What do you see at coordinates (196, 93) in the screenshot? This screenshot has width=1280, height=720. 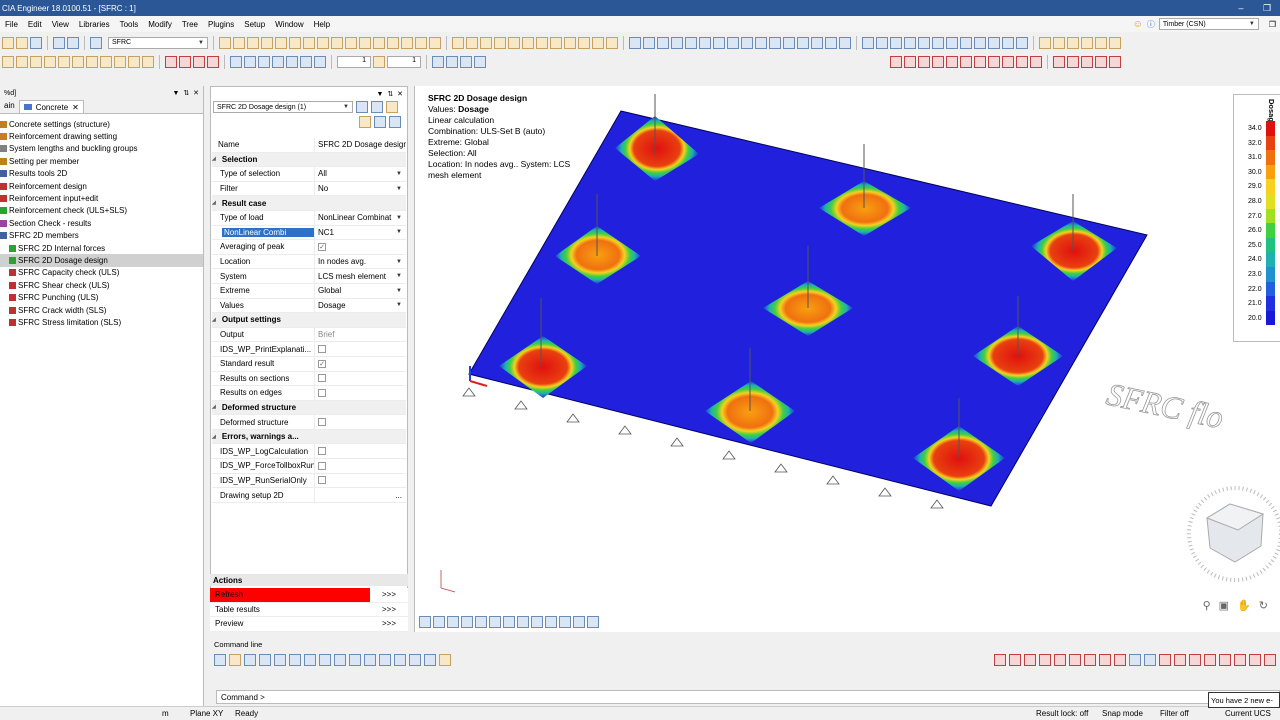 I see `close-icon: ✕` at bounding box center [196, 93].